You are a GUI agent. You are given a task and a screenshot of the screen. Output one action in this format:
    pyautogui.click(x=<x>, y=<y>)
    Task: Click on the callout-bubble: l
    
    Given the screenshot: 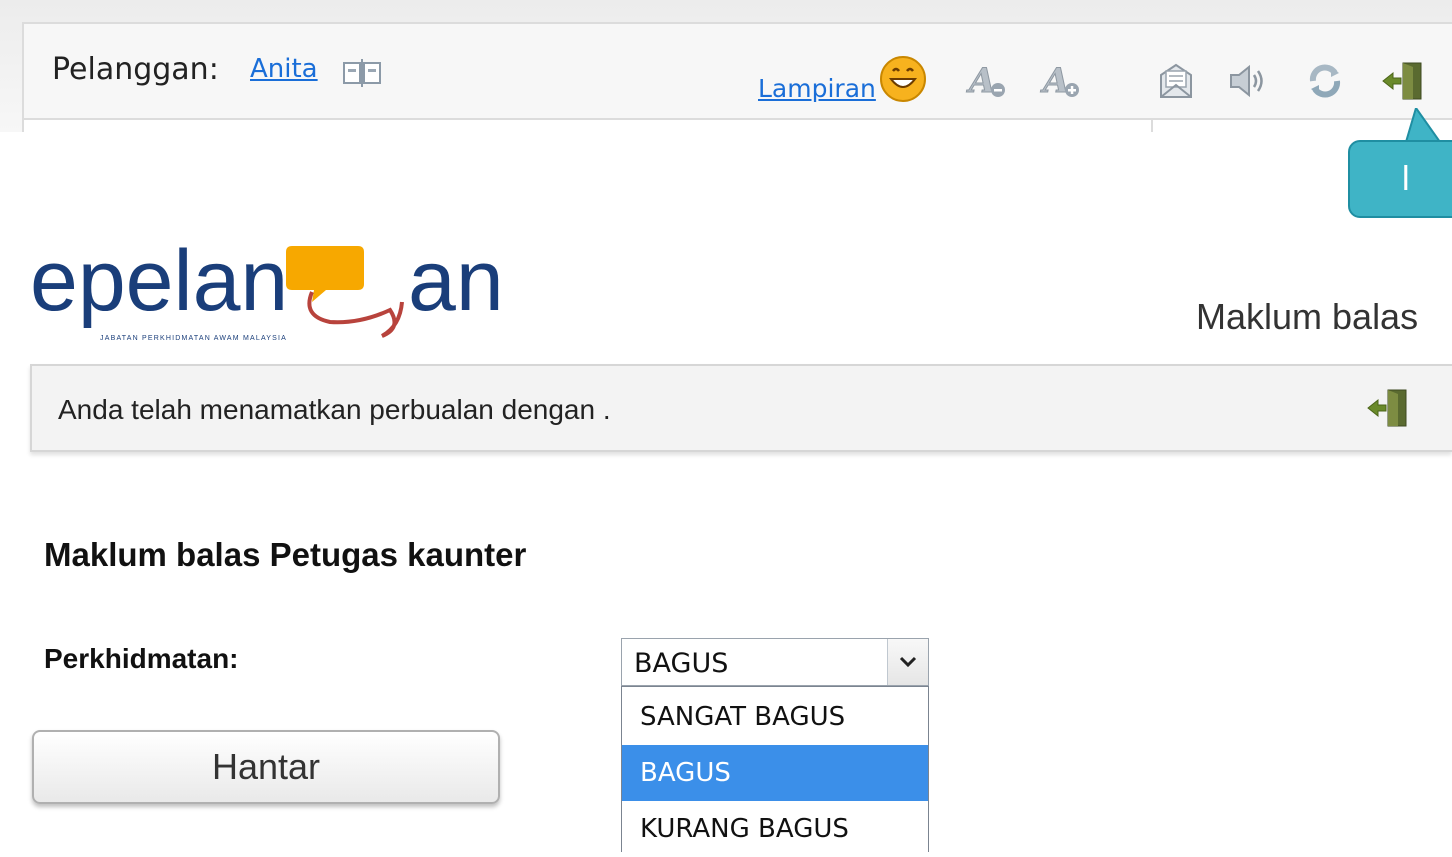 What is the action you would take?
    pyautogui.click(x=1400, y=179)
    